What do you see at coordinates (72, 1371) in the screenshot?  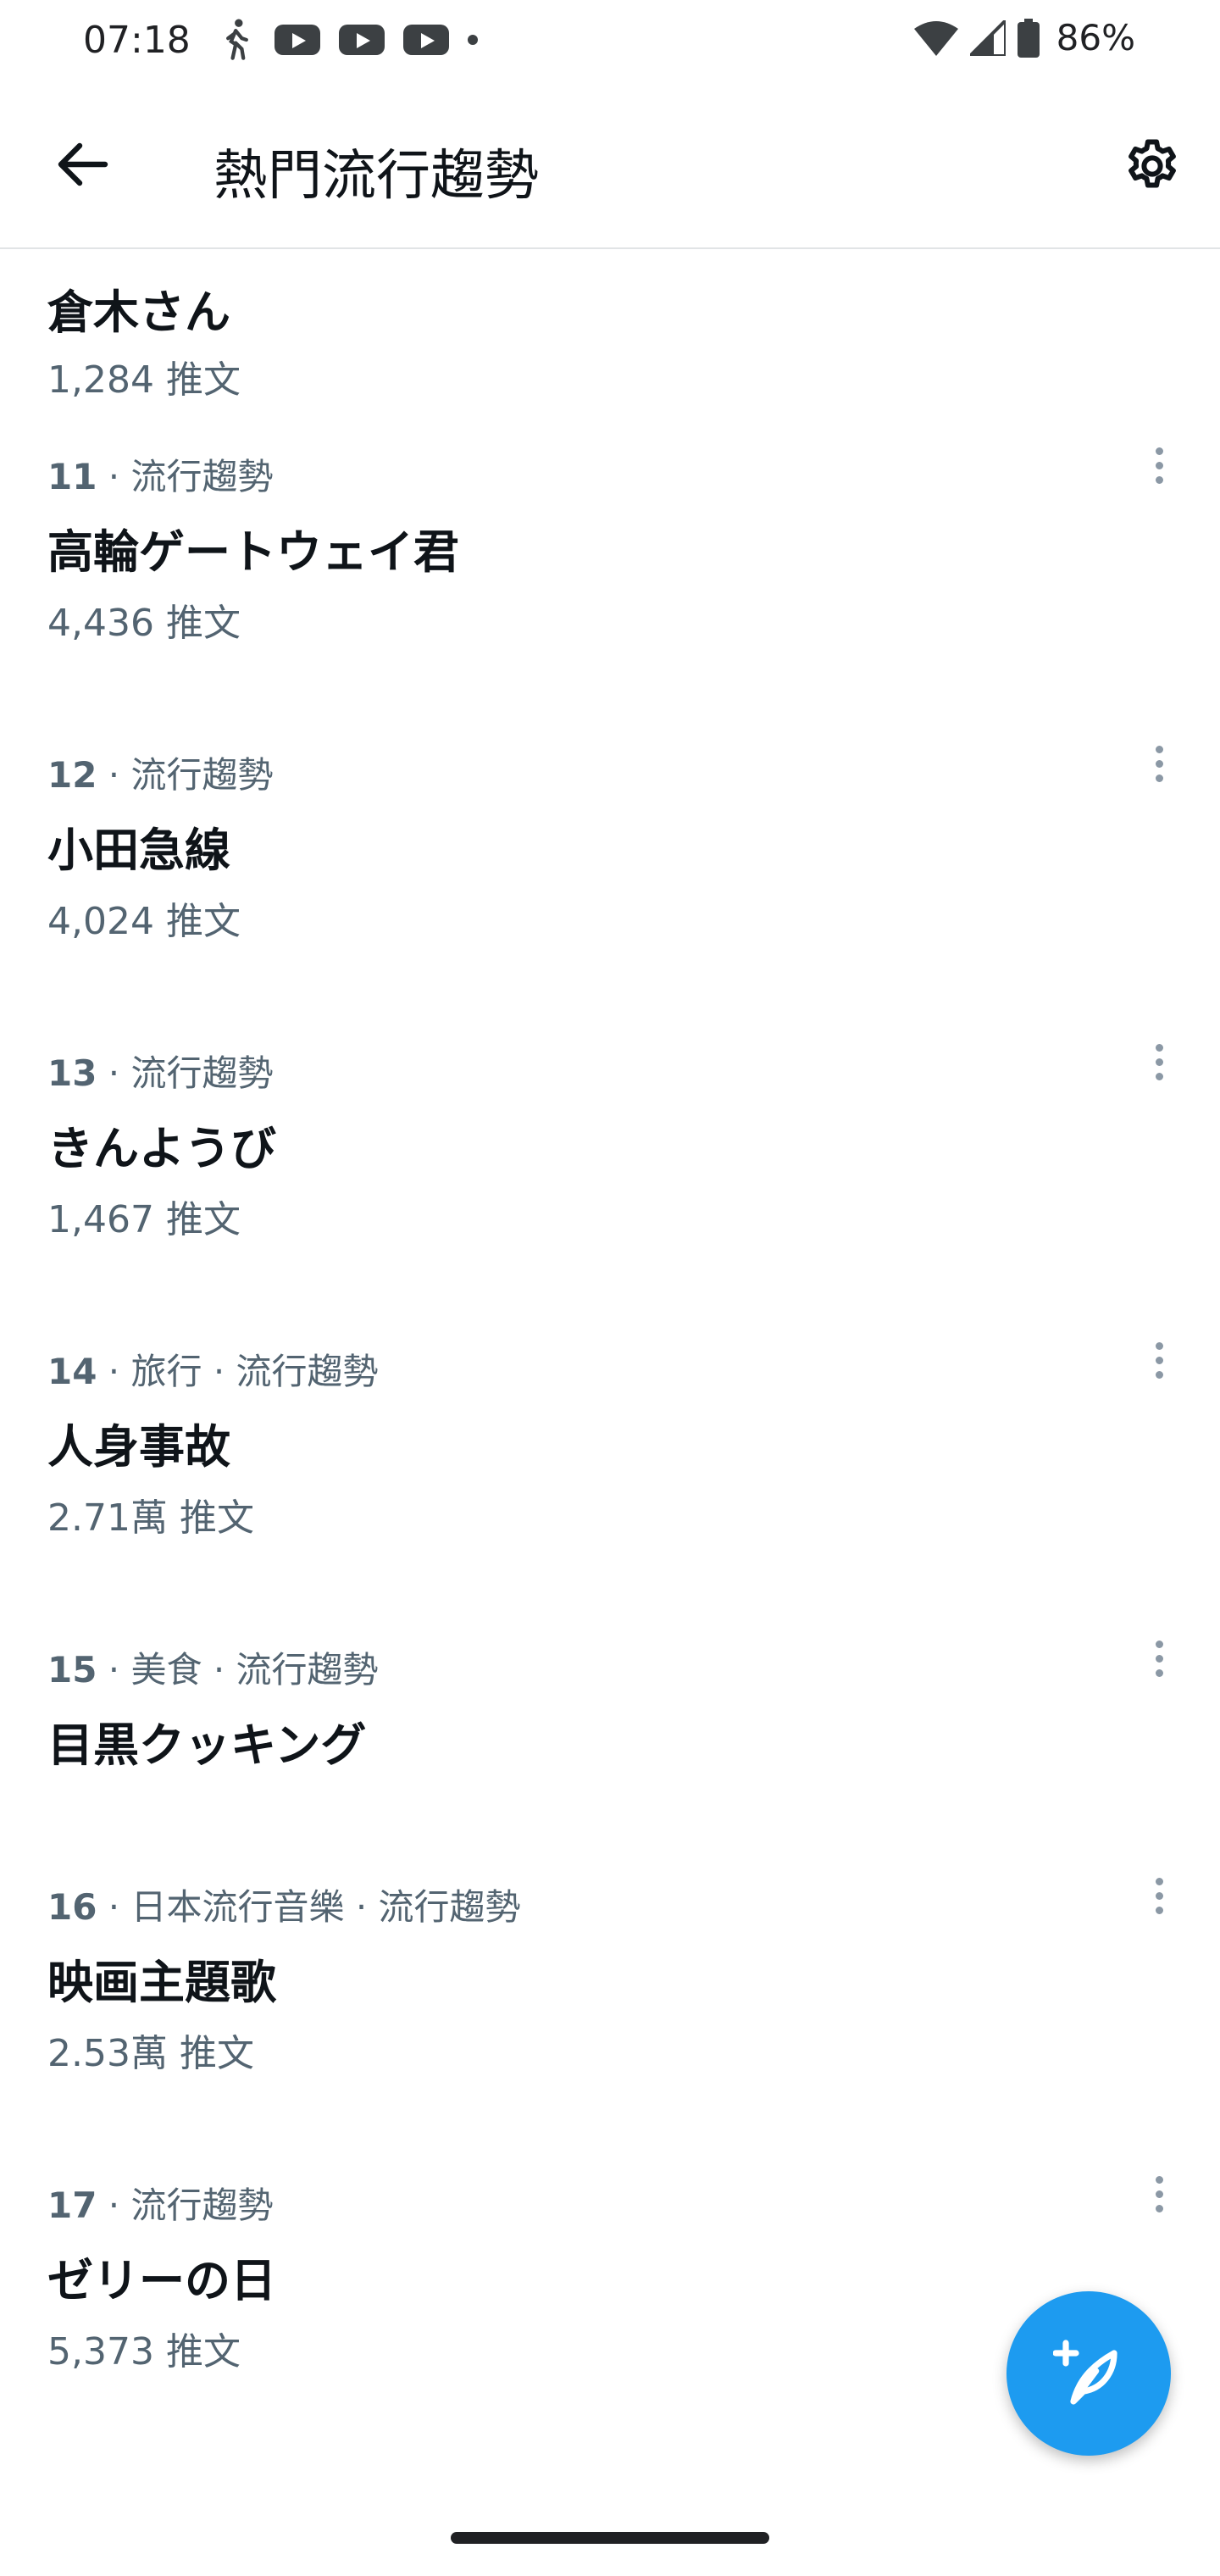 I see `trend-rank: 14` at bounding box center [72, 1371].